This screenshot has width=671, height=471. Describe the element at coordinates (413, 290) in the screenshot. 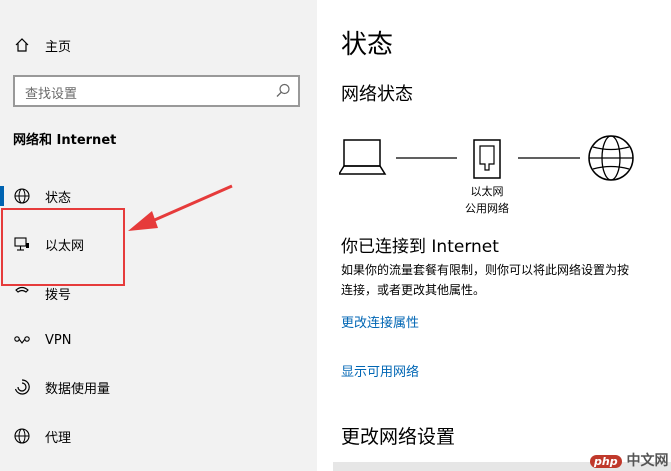

I see `description-line-2: 连接，或者更改其他属性。` at that location.